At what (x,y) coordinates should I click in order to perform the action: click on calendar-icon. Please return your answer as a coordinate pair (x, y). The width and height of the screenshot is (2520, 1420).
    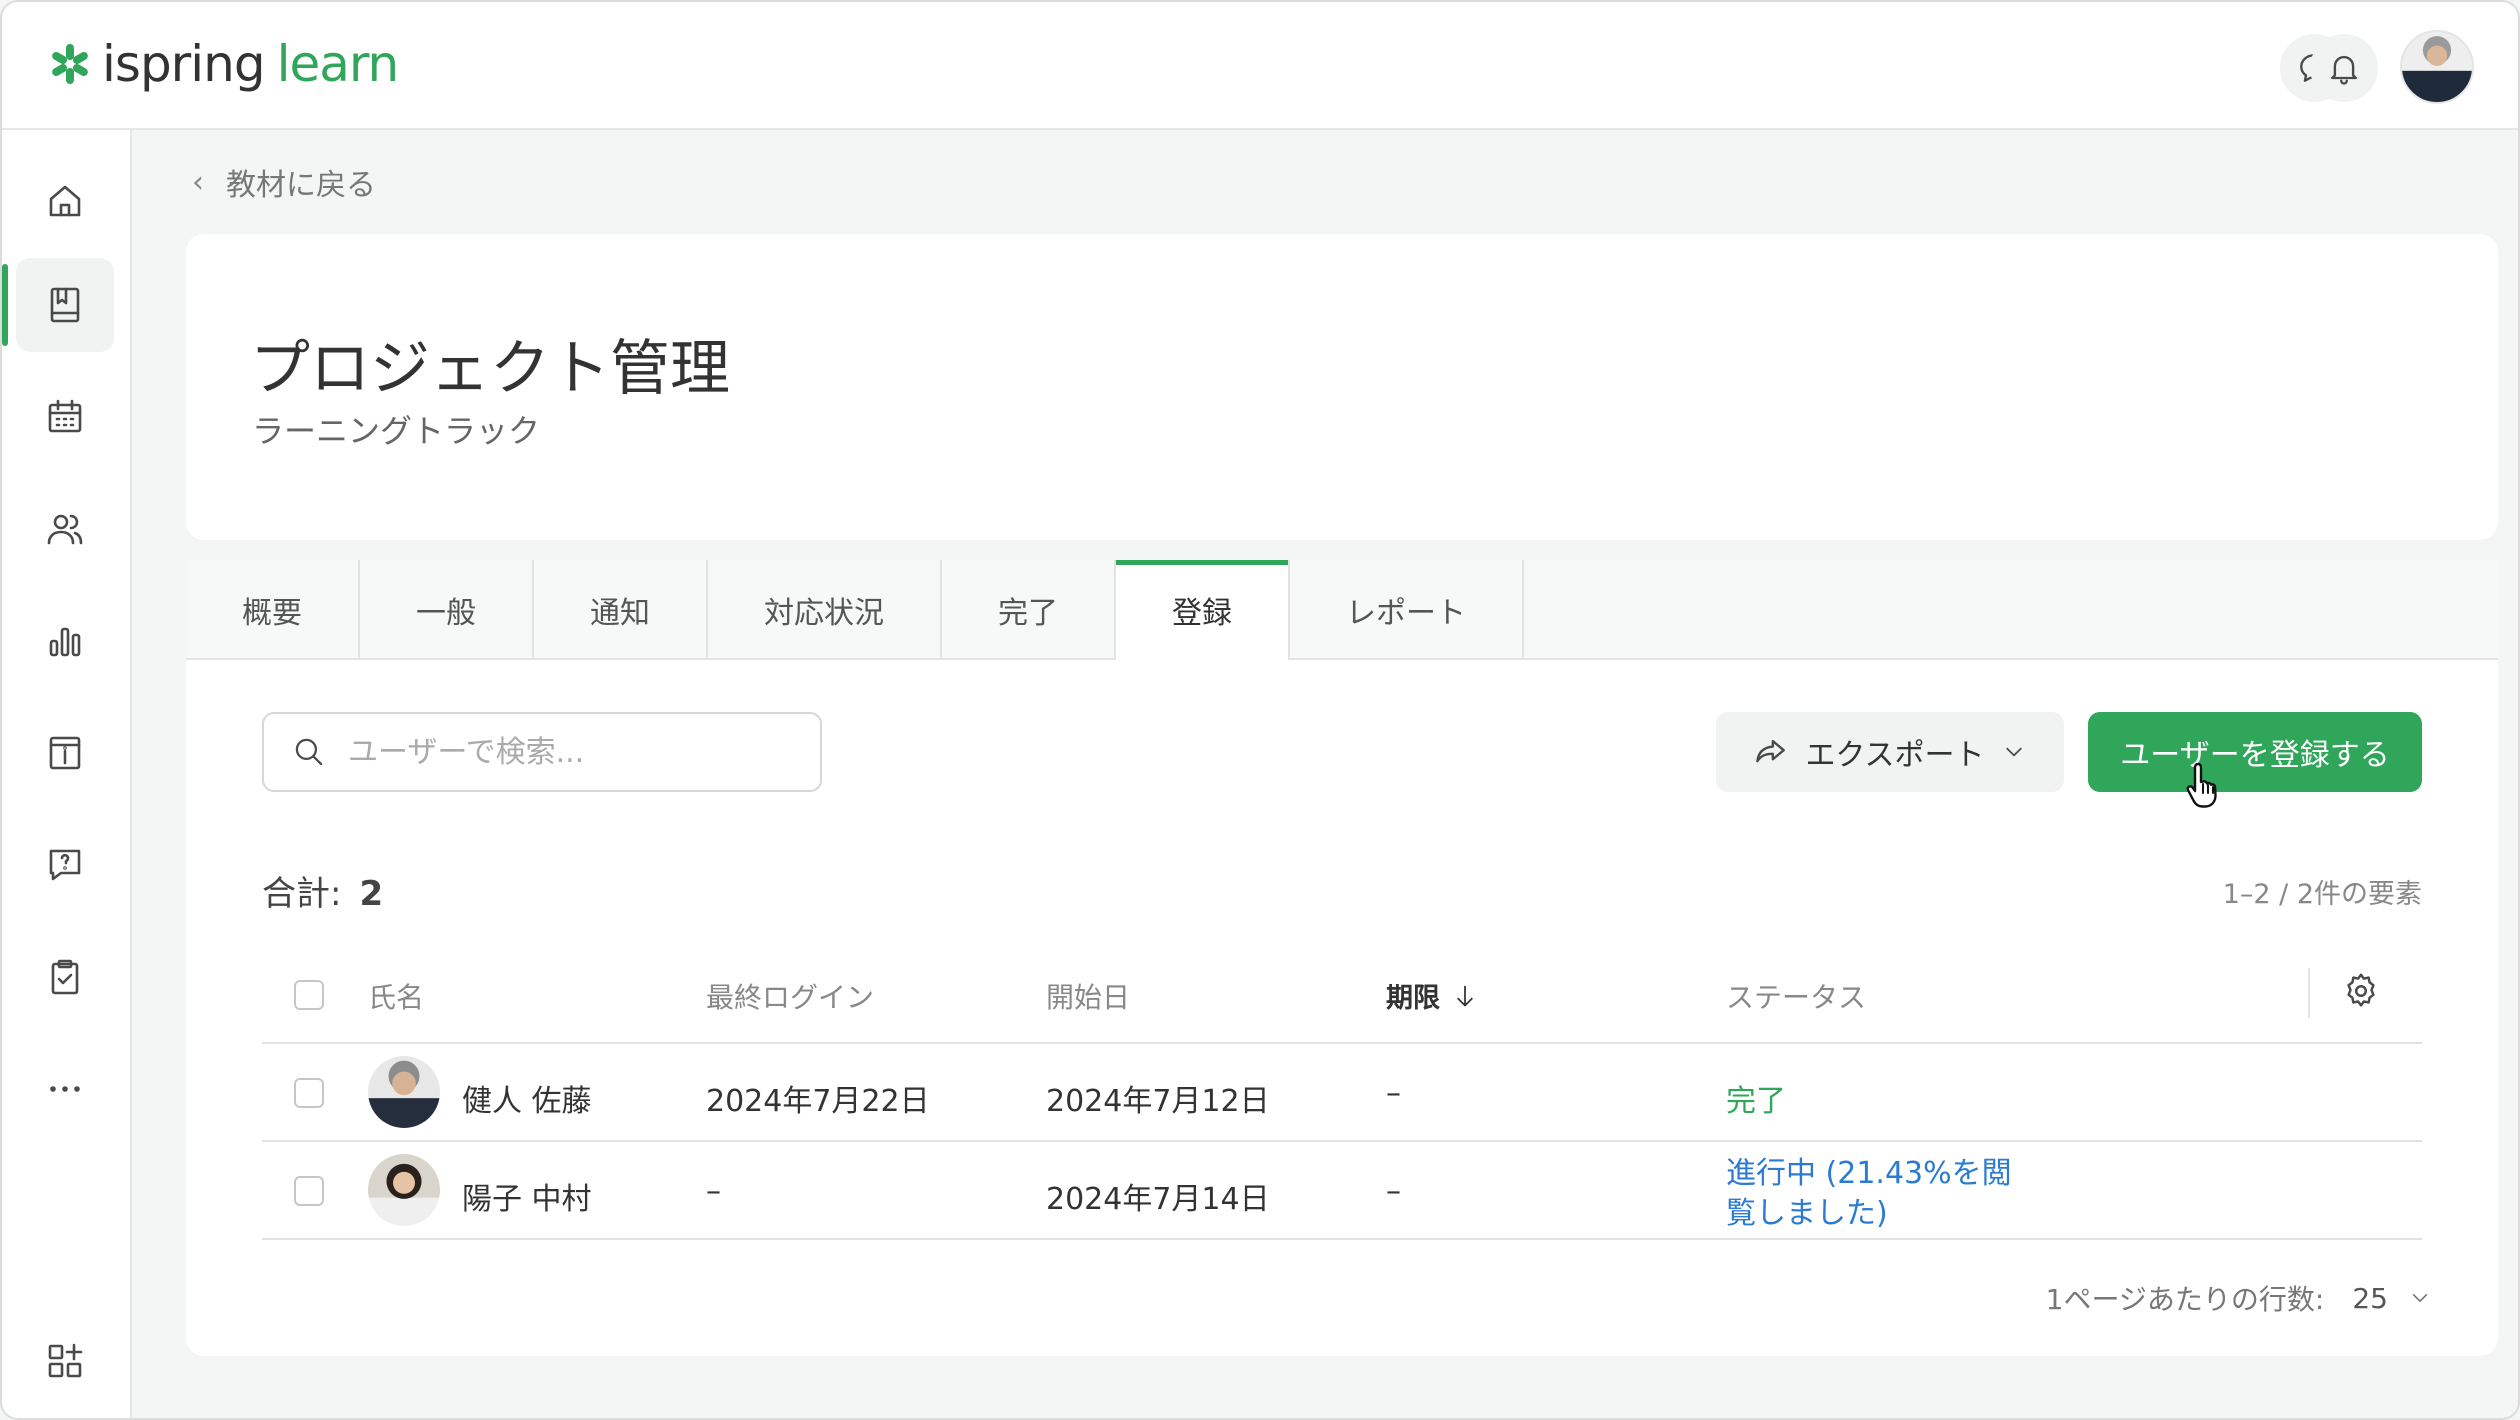
    Looking at the image, I should click on (65, 416).